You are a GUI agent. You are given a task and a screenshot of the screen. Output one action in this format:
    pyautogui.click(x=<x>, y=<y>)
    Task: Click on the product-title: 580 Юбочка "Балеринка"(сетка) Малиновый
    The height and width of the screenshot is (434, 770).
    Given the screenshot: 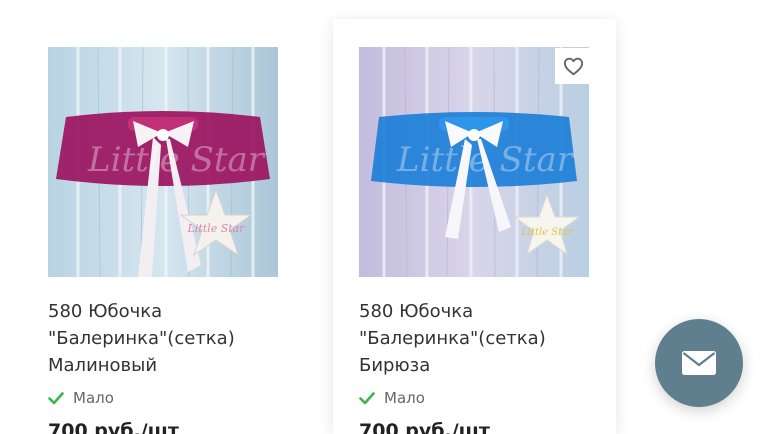 What is the action you would take?
    pyautogui.click(x=168, y=338)
    